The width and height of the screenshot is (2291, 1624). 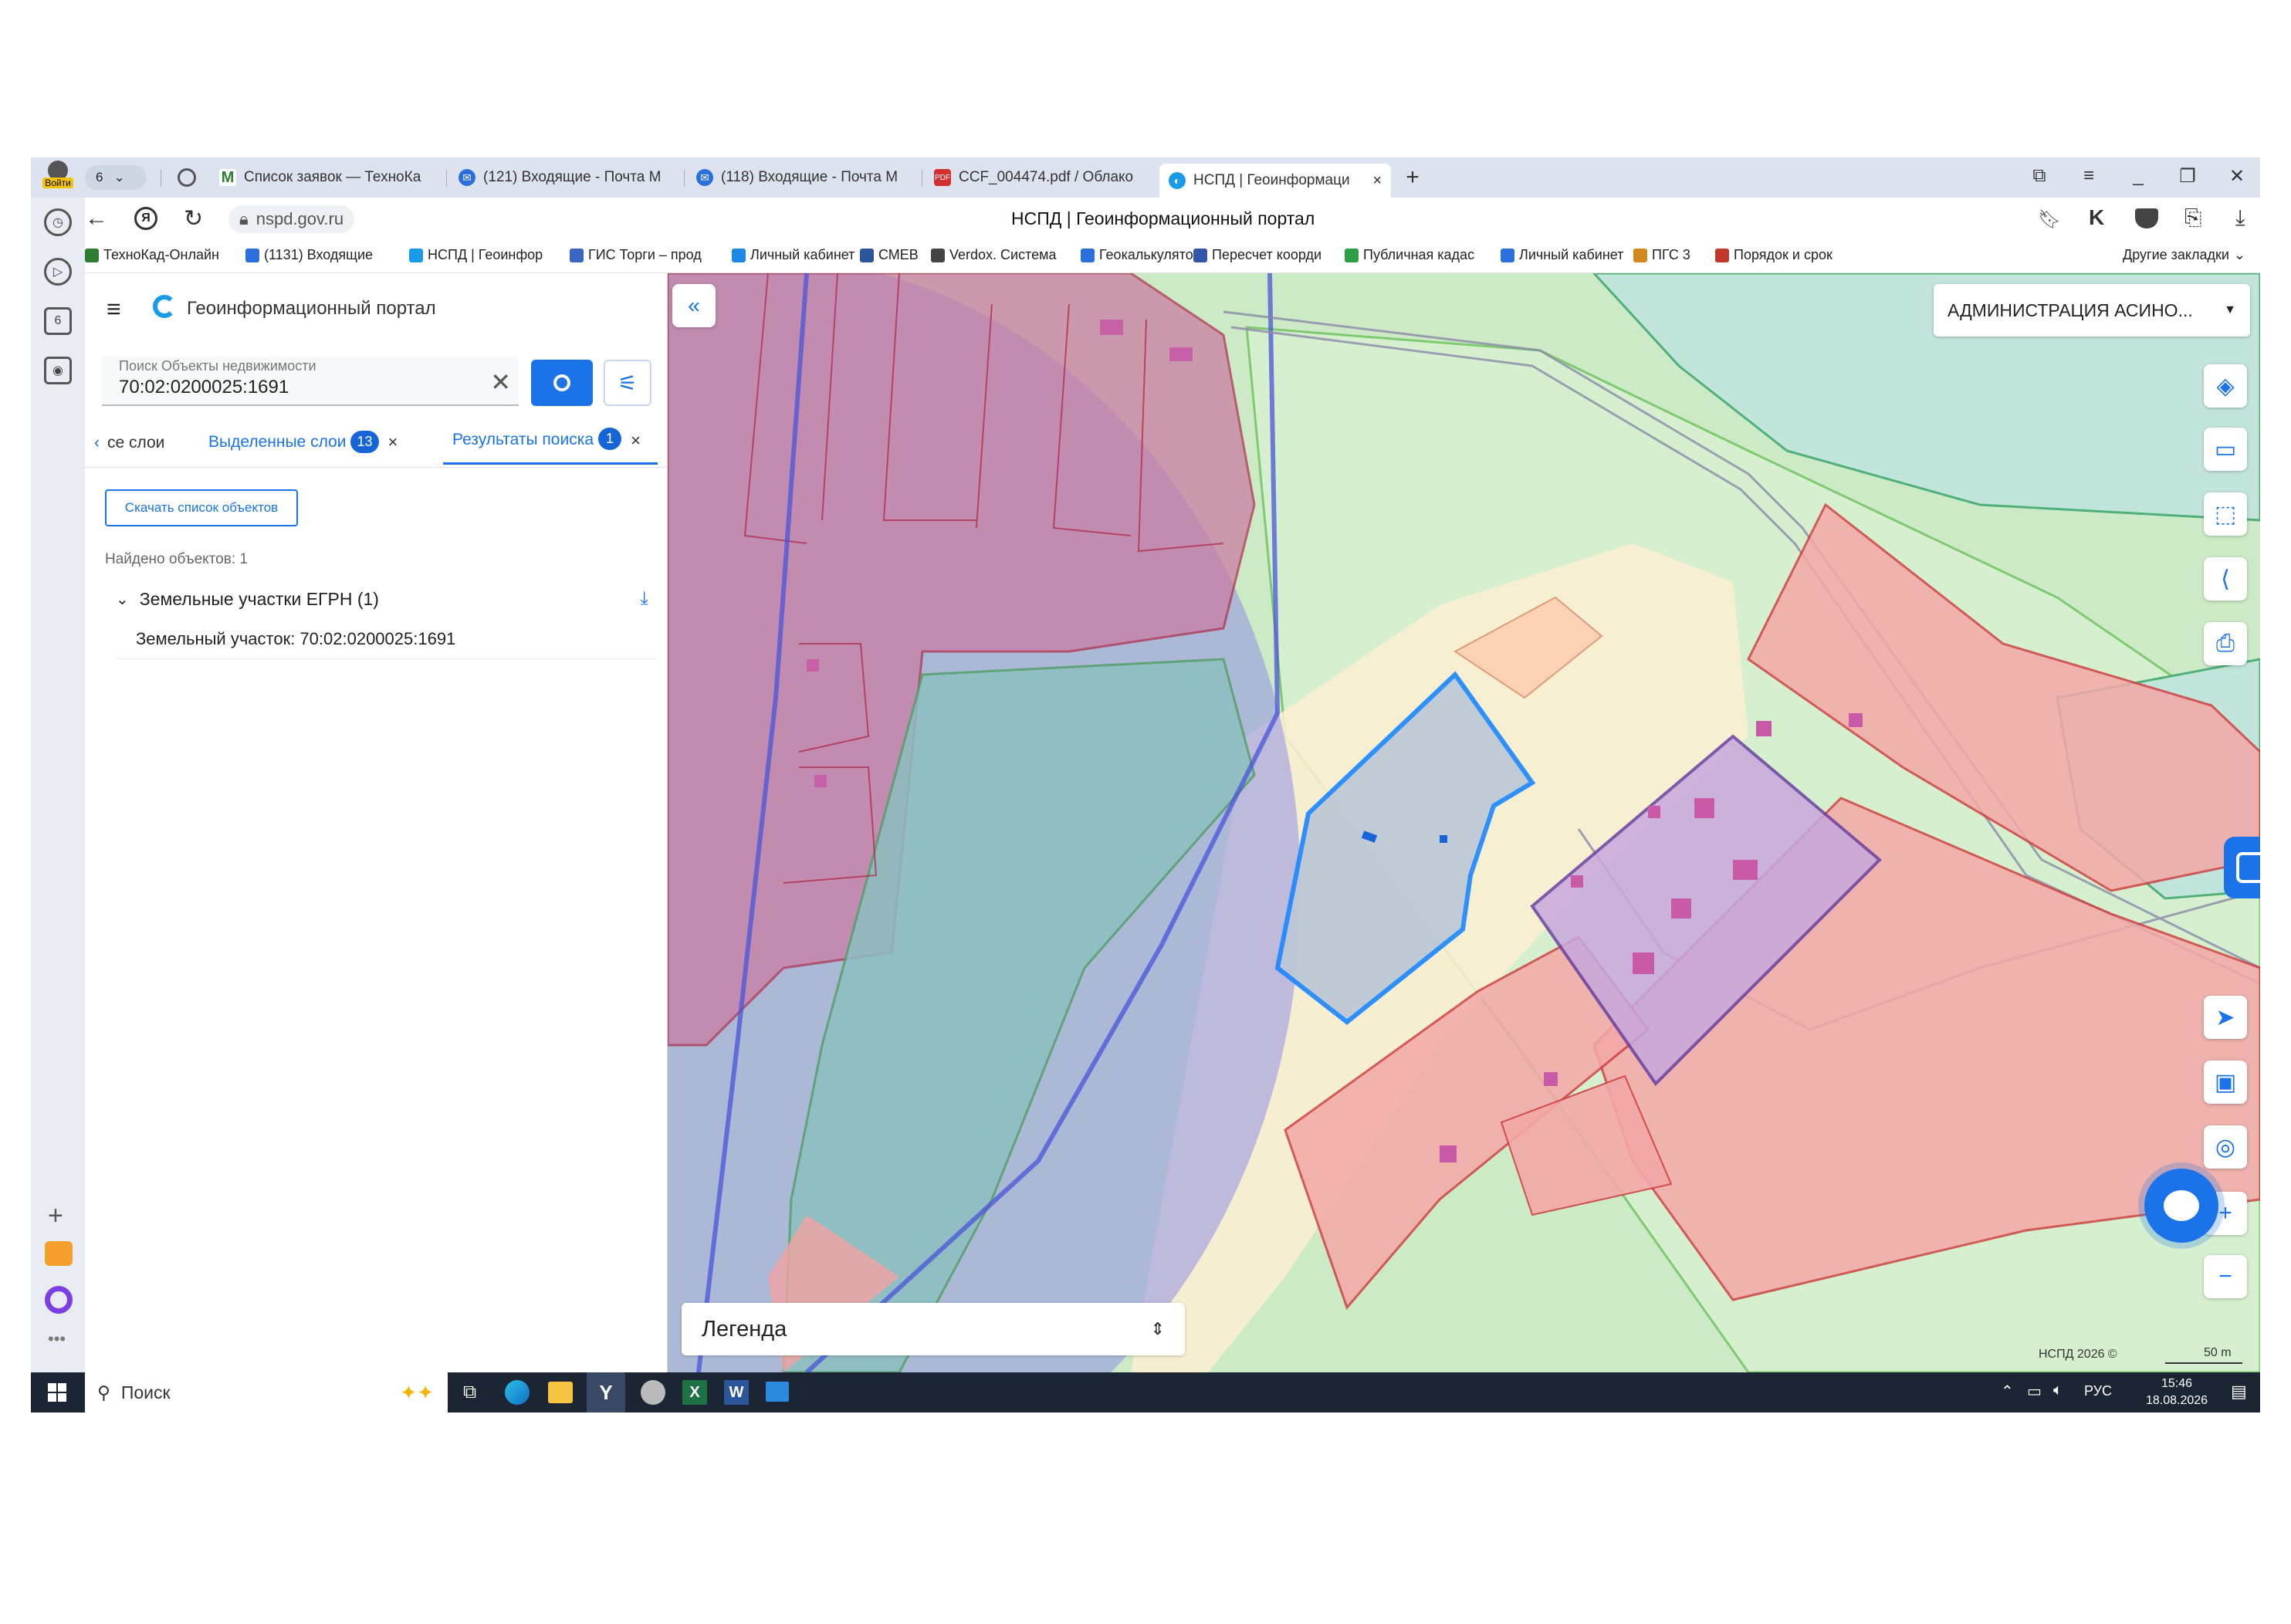 What do you see at coordinates (1275, 181) in the screenshot?
I see `tab-nspd: ◐ НСПД | Геоинформаци ×` at bounding box center [1275, 181].